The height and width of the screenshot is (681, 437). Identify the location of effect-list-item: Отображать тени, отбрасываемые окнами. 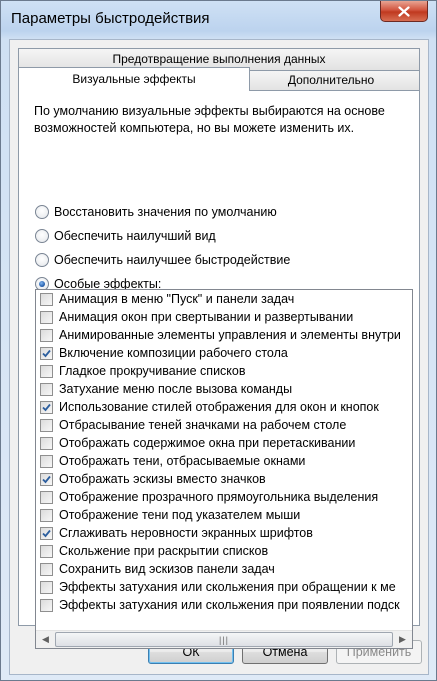
(224, 461).